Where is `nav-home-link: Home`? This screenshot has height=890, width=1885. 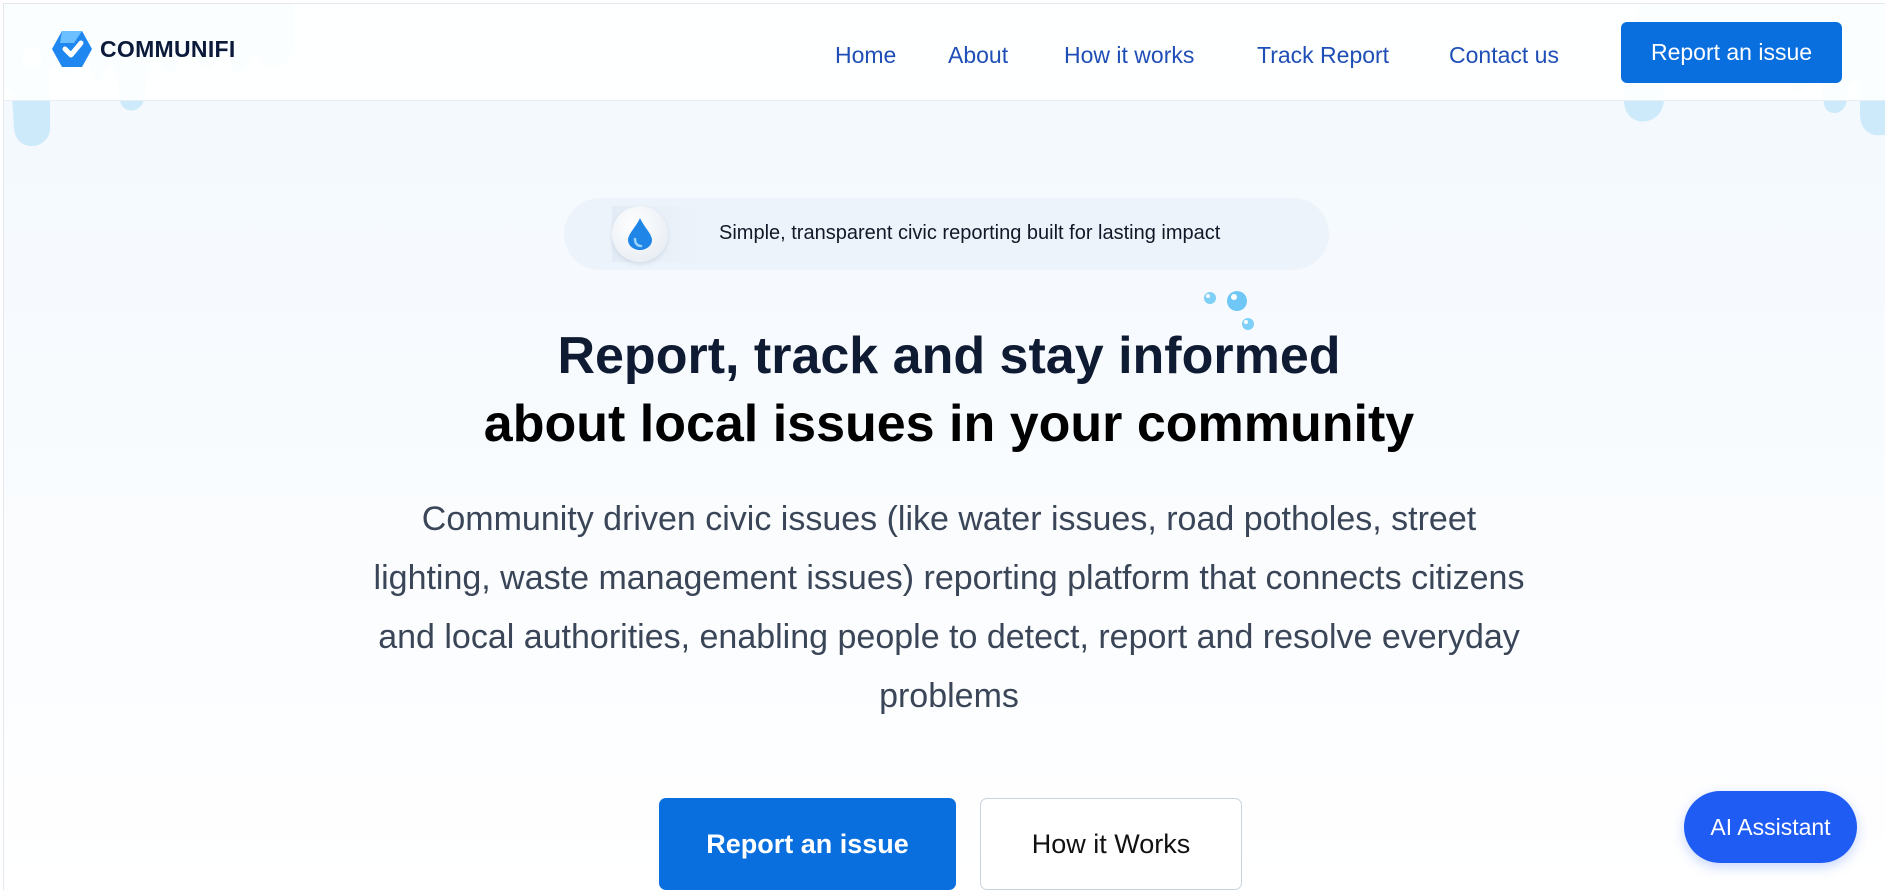 nav-home-link: Home is located at coordinates (865, 55).